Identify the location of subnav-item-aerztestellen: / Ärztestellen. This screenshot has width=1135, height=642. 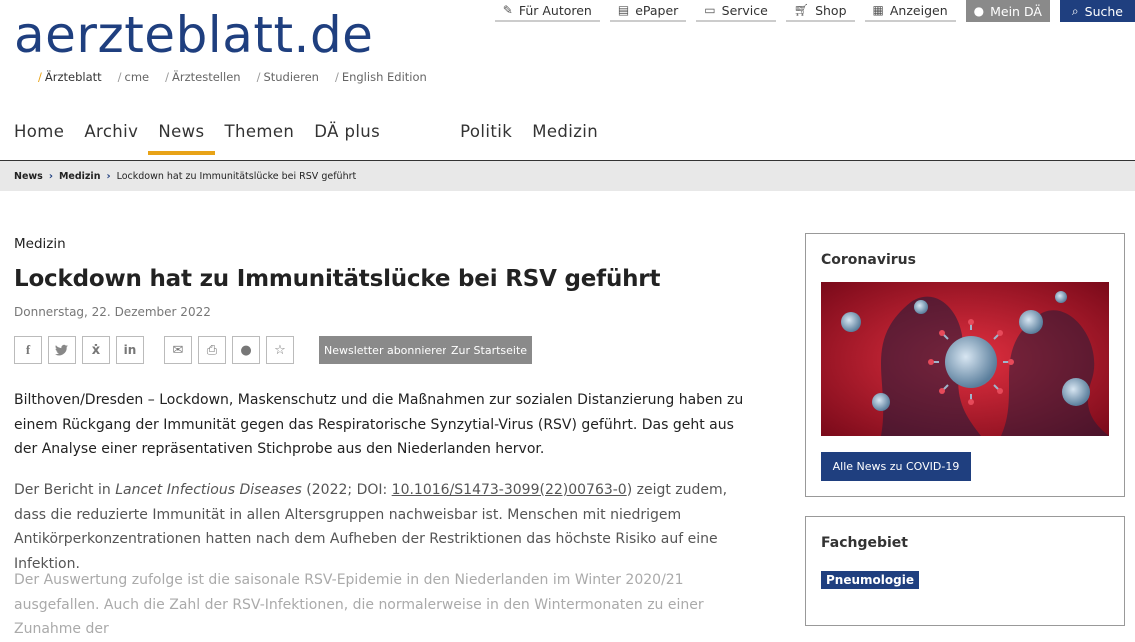
(202, 77).